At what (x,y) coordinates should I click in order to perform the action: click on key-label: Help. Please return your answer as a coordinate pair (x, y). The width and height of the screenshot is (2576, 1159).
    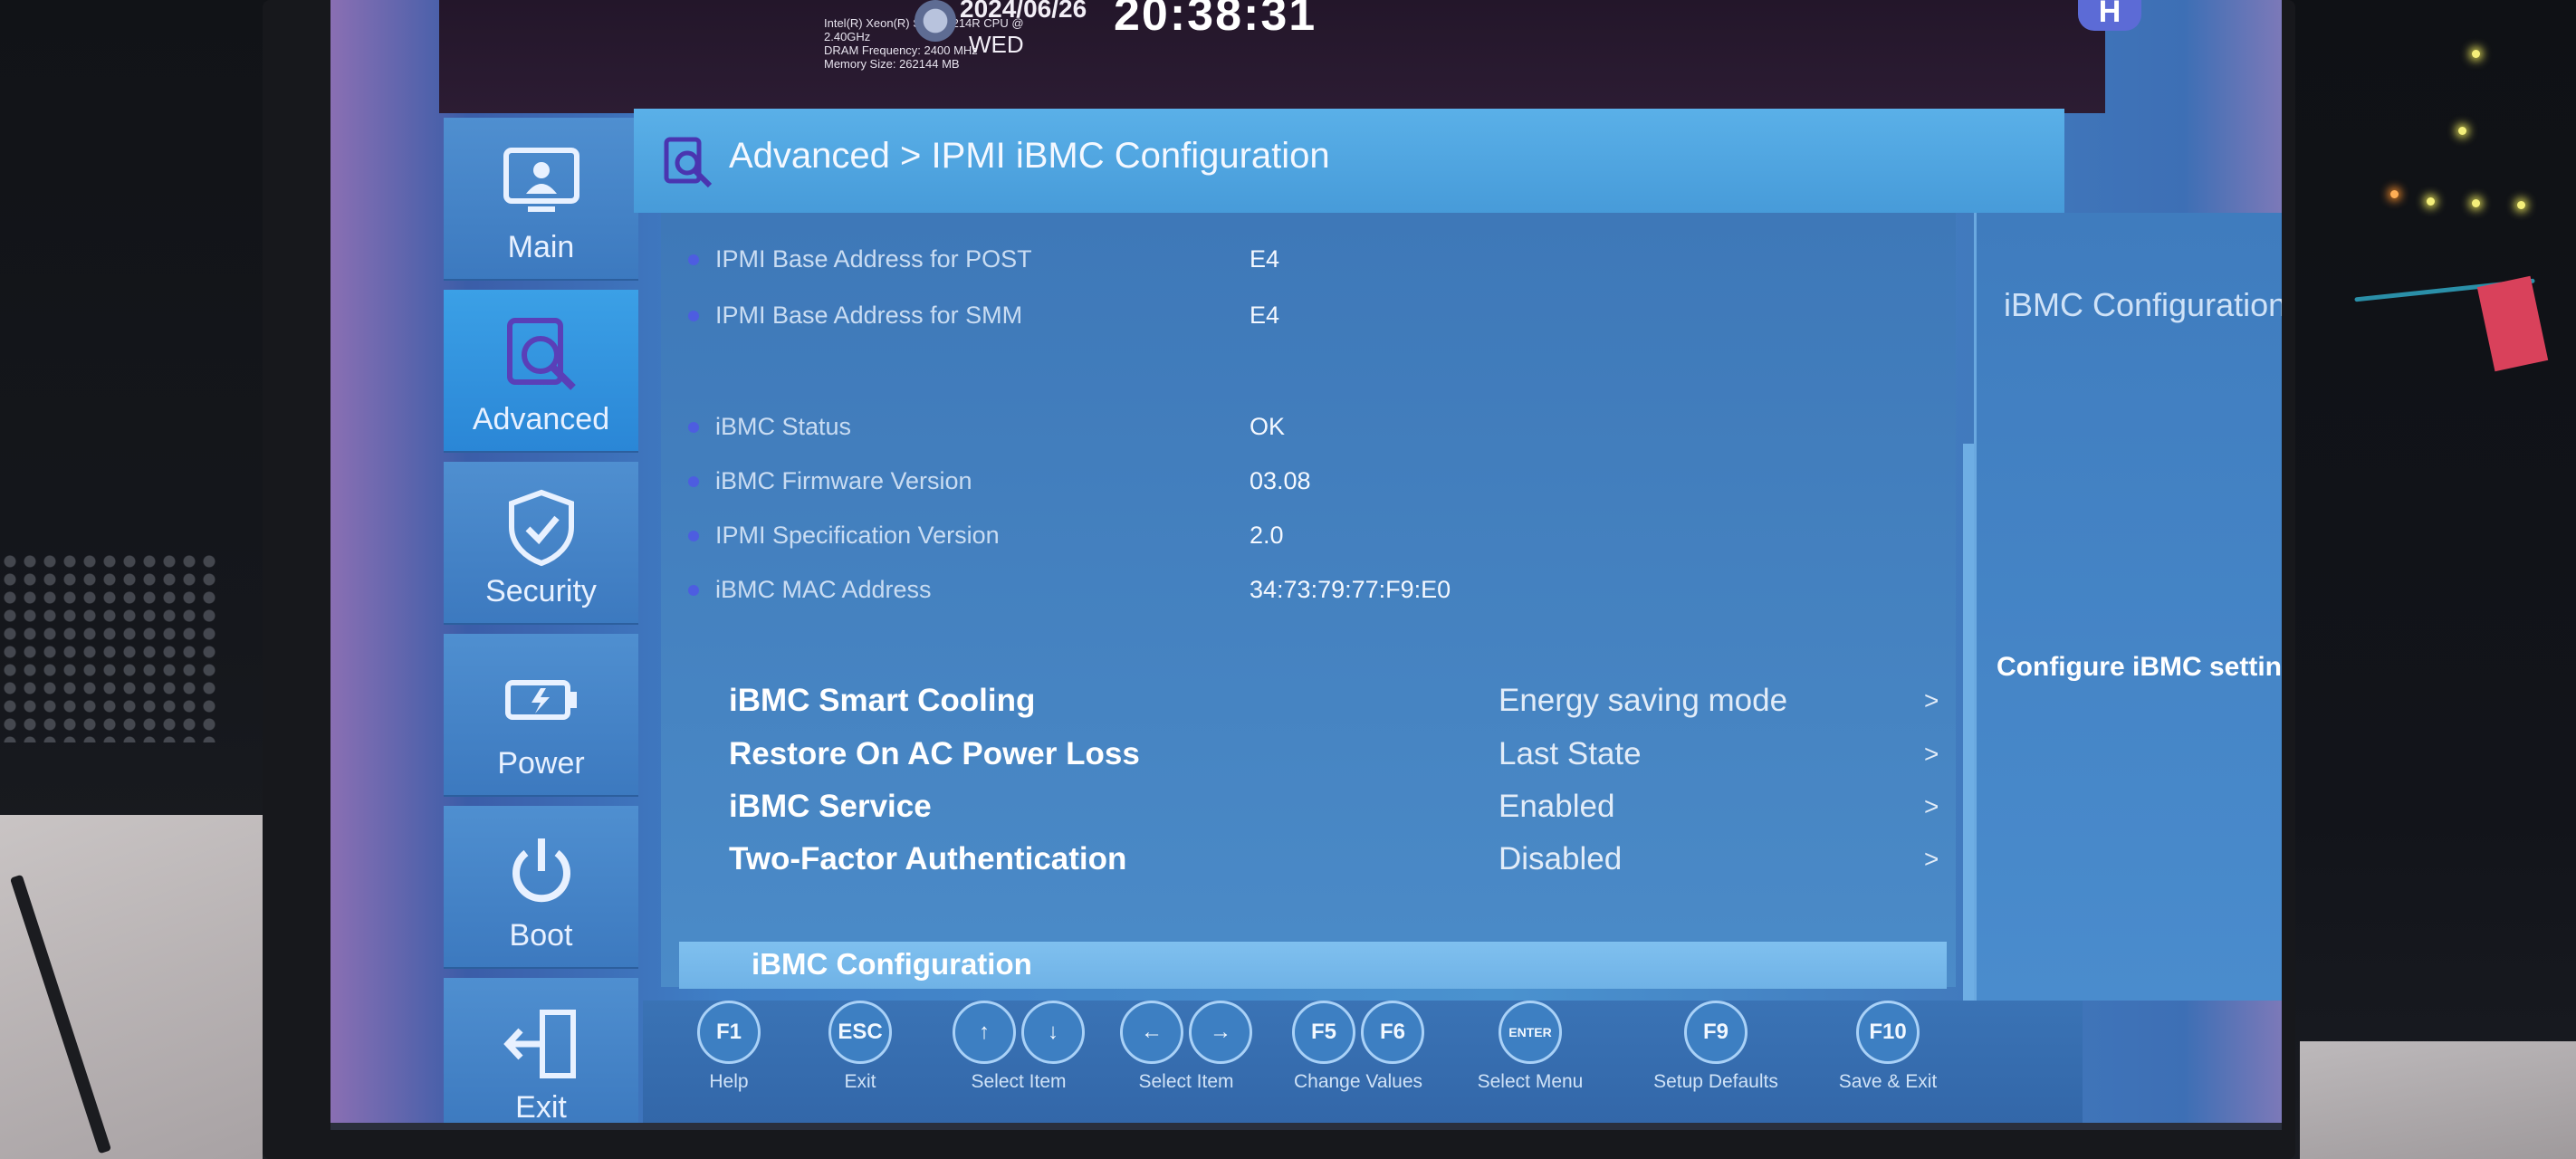
    Looking at the image, I should click on (729, 1081).